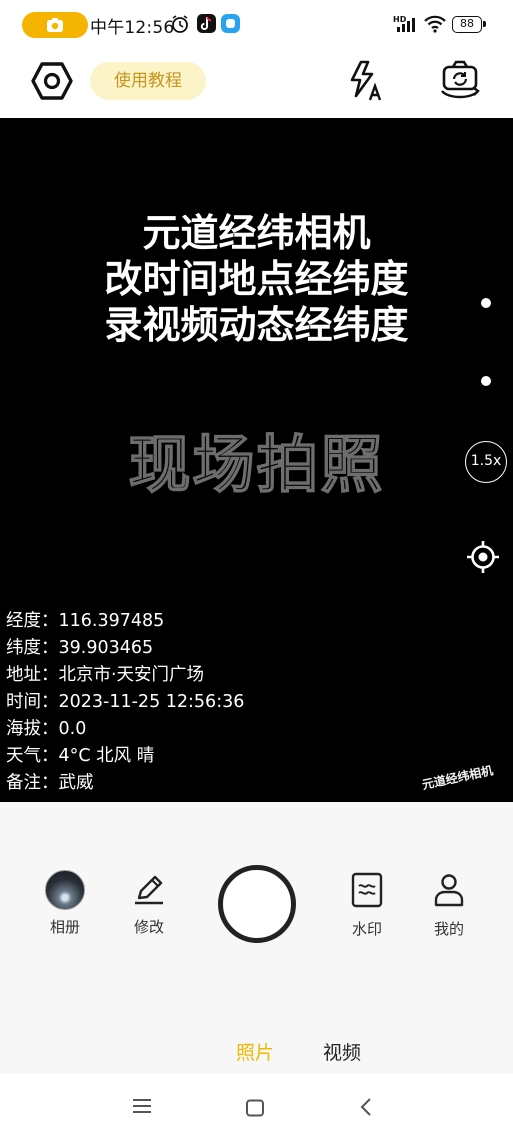 This screenshot has width=513, height=1140. What do you see at coordinates (132, 28) in the screenshot?
I see `status-time: 中午12:56` at bounding box center [132, 28].